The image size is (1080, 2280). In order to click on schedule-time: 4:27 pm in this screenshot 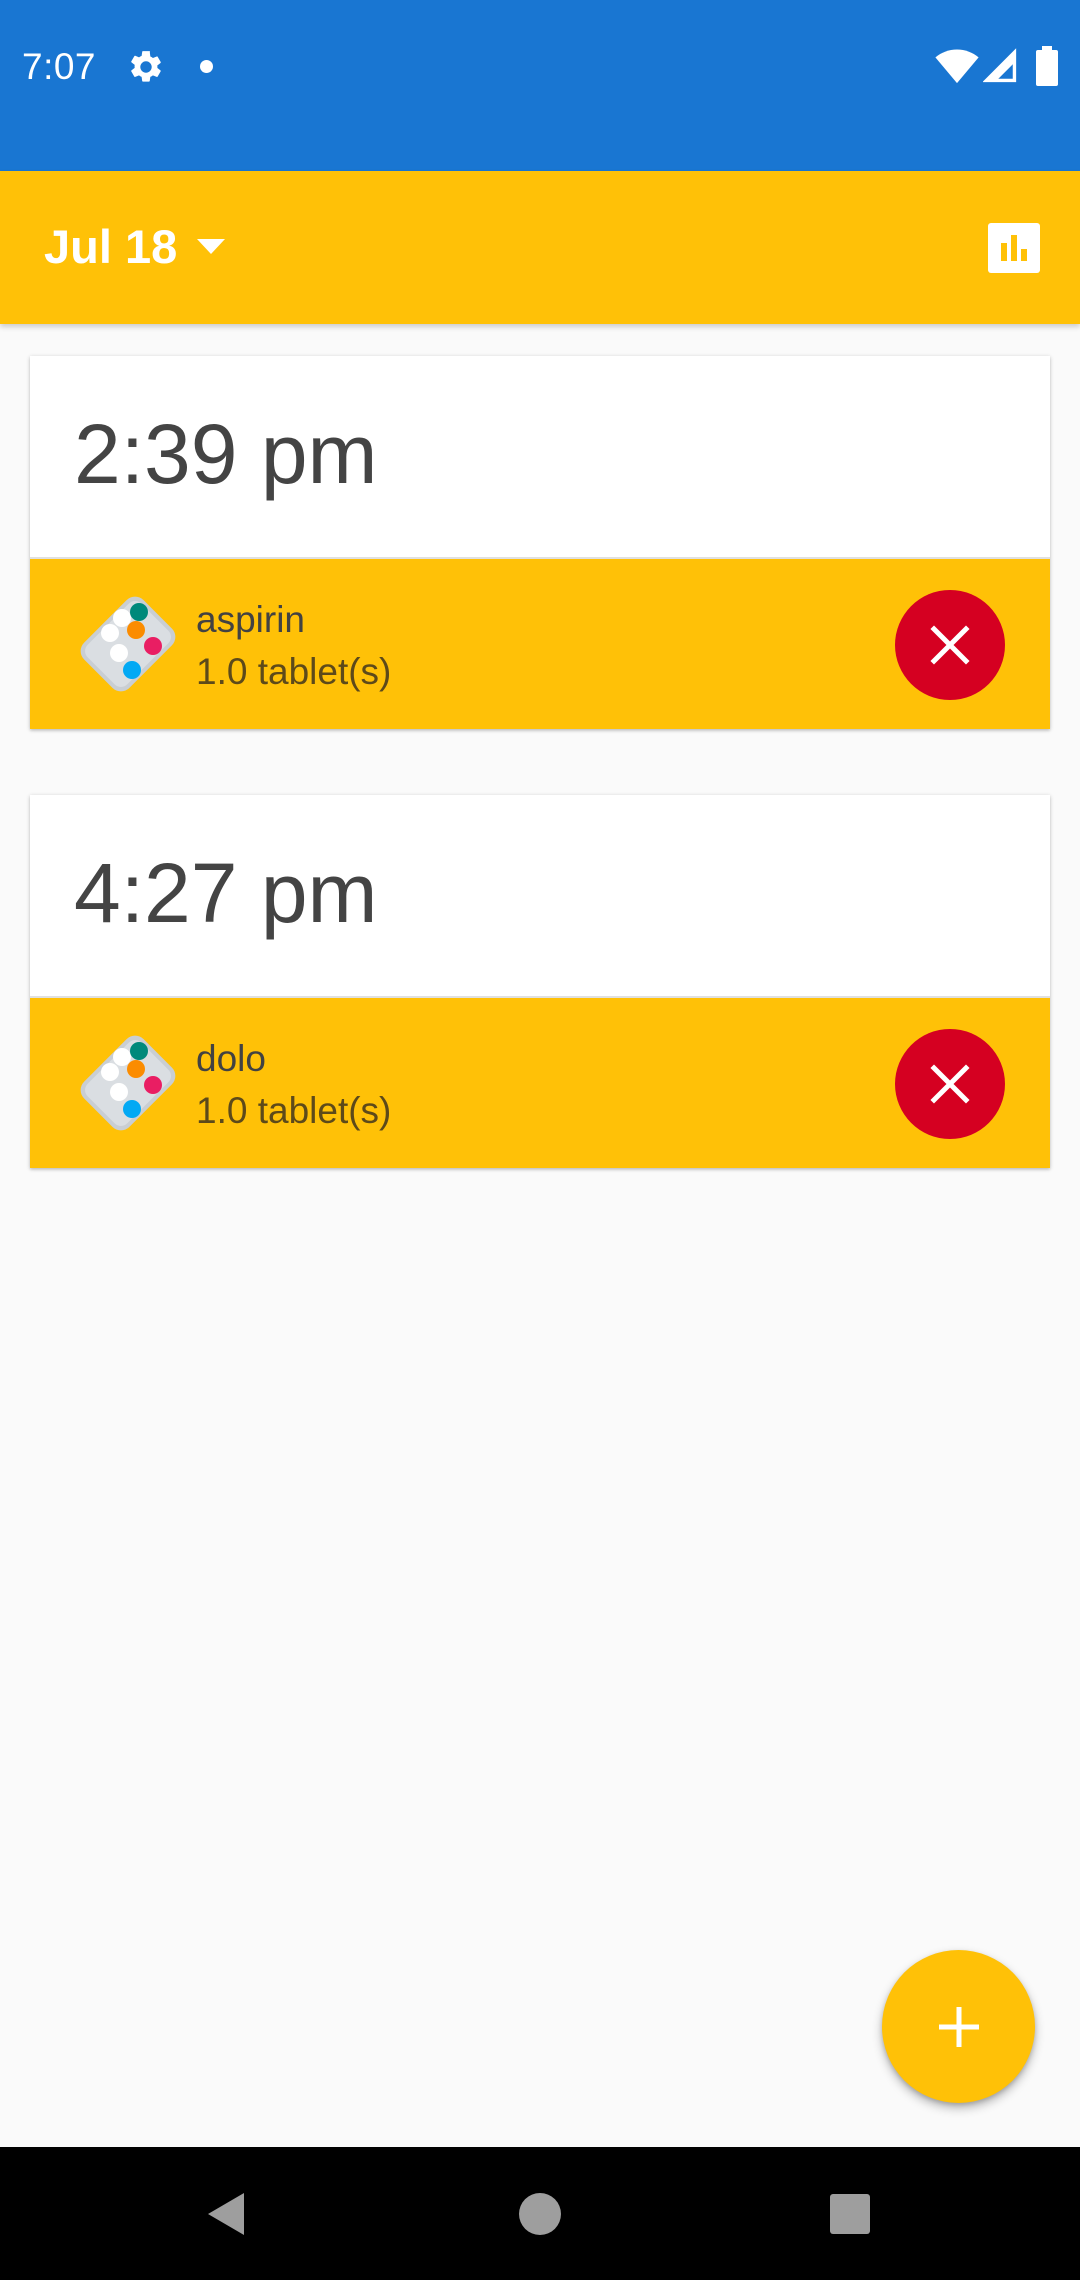, I will do `click(226, 893)`.